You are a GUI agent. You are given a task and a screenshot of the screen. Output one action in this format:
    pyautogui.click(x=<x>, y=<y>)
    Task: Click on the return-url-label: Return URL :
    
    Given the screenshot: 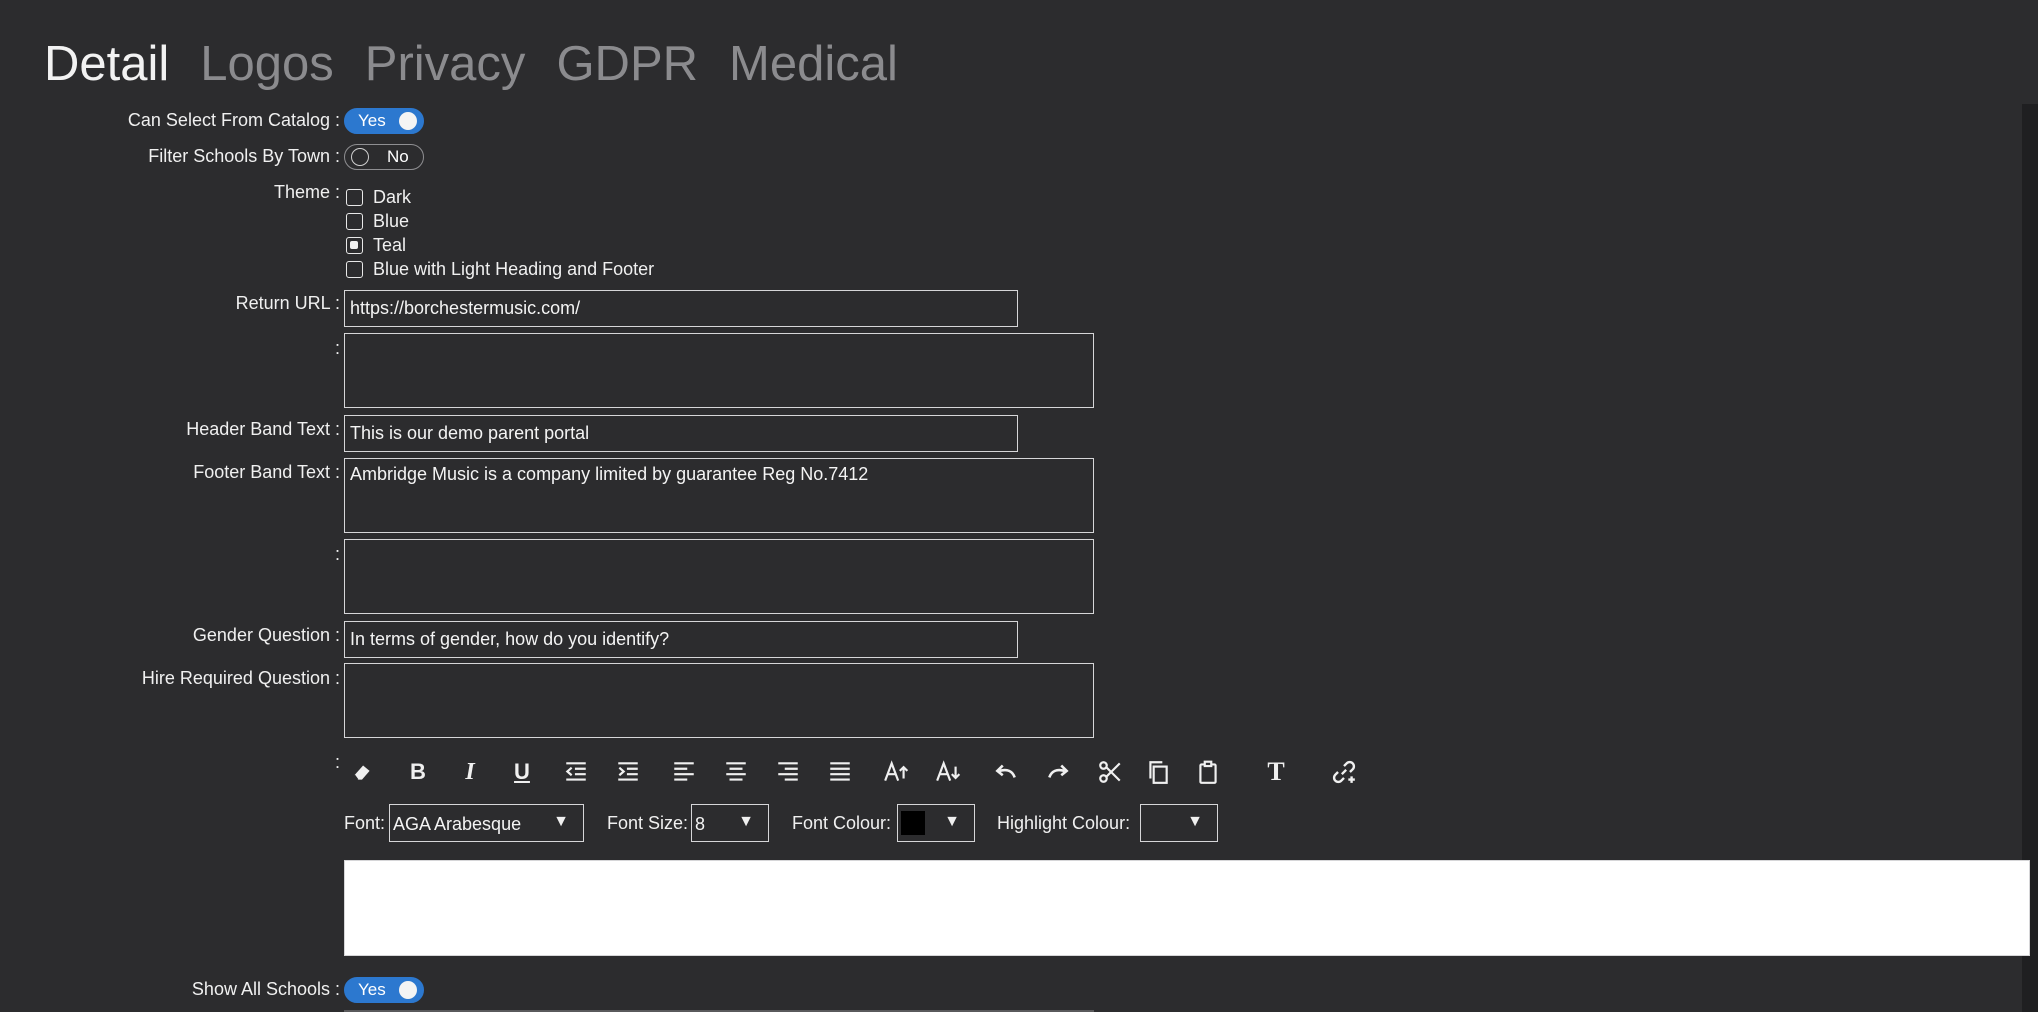 What is the action you would take?
    pyautogui.click(x=287, y=303)
    